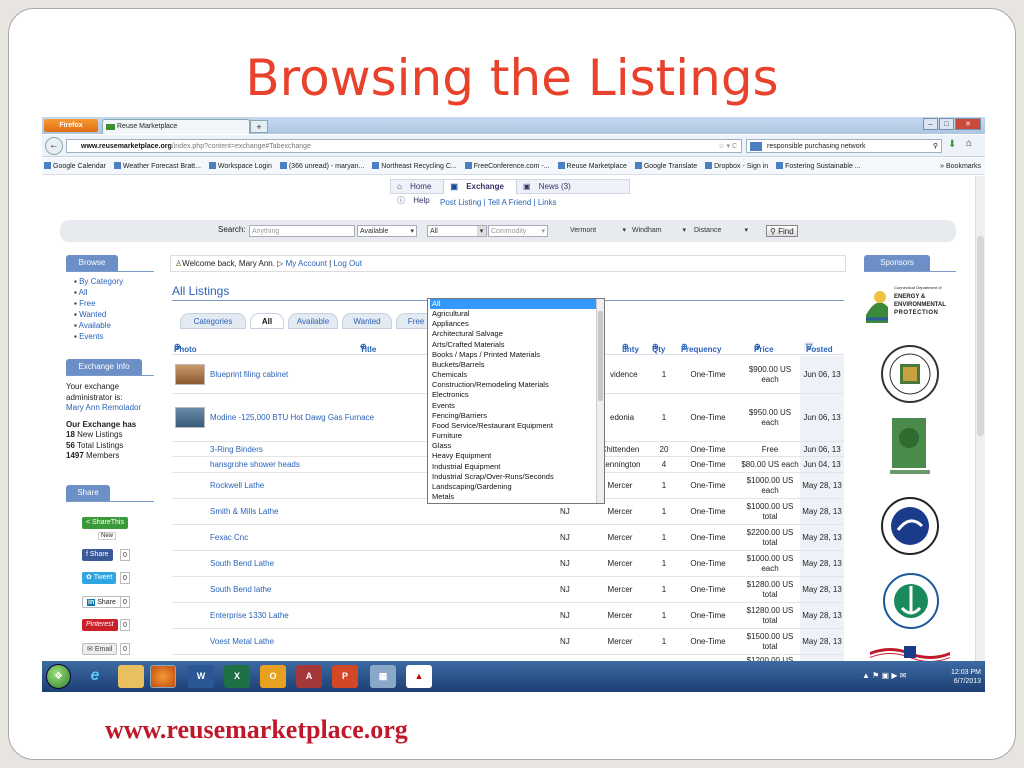 The image size is (1024, 768). I want to click on my-account-link: My Account, so click(306, 263).